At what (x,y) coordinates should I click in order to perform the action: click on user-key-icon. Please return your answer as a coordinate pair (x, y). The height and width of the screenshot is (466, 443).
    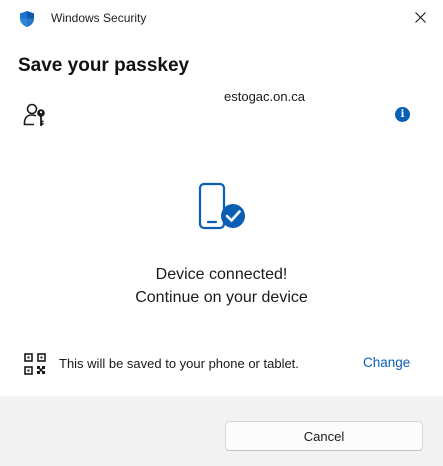
    Looking at the image, I should click on (35, 115).